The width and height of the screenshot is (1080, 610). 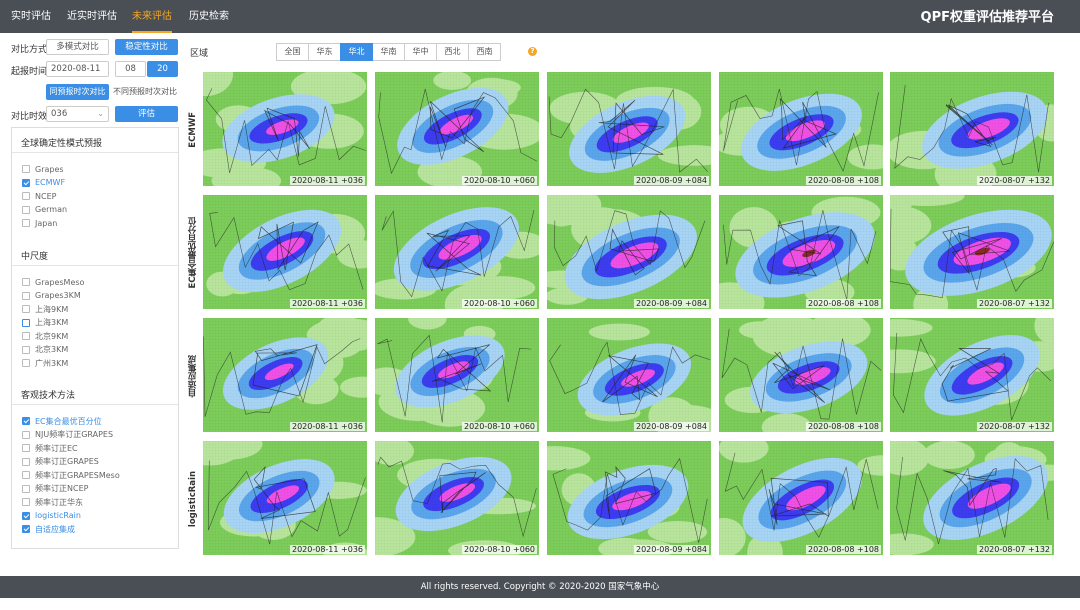 I want to click on checkbox-item: NJU频率订正GRAPES, so click(x=67, y=435).